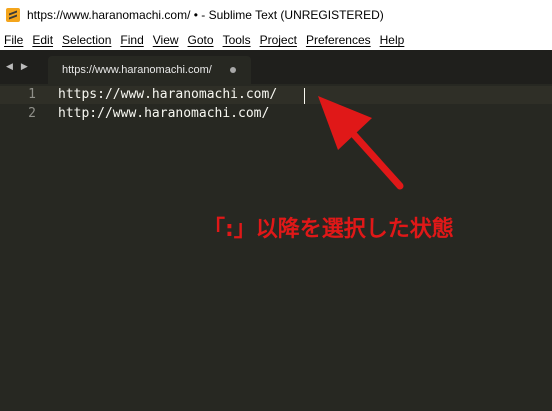 This screenshot has width=552, height=411. Describe the element at coordinates (361, 143) in the screenshot. I see `annotation-arrow-icon` at that location.